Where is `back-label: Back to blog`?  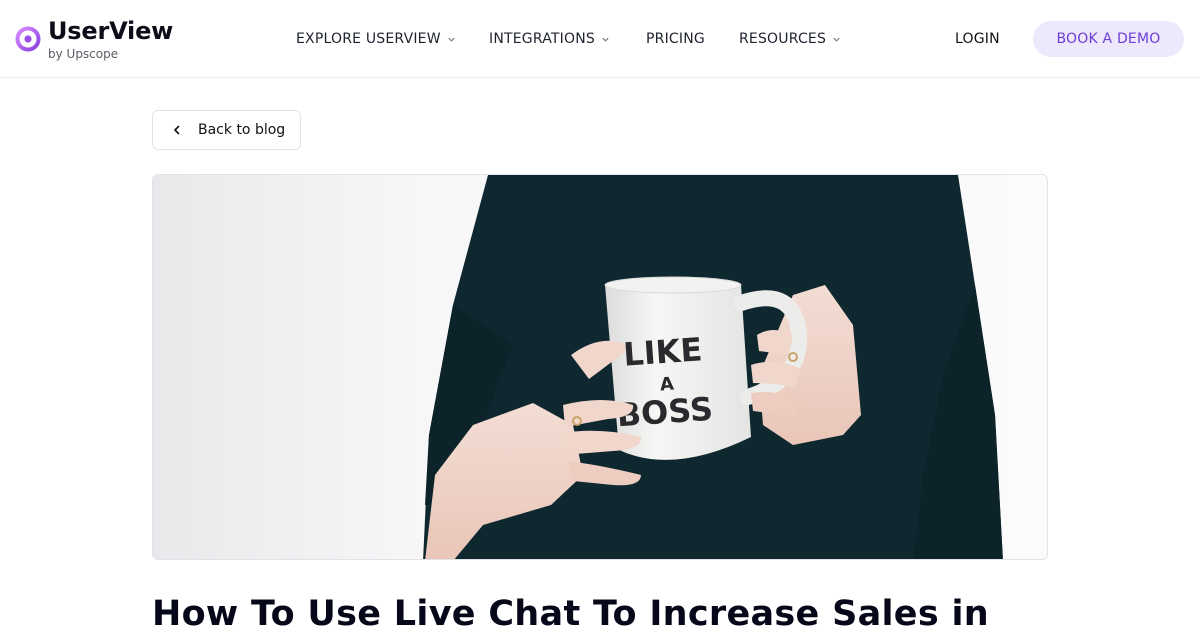 back-label: Back to blog is located at coordinates (242, 130).